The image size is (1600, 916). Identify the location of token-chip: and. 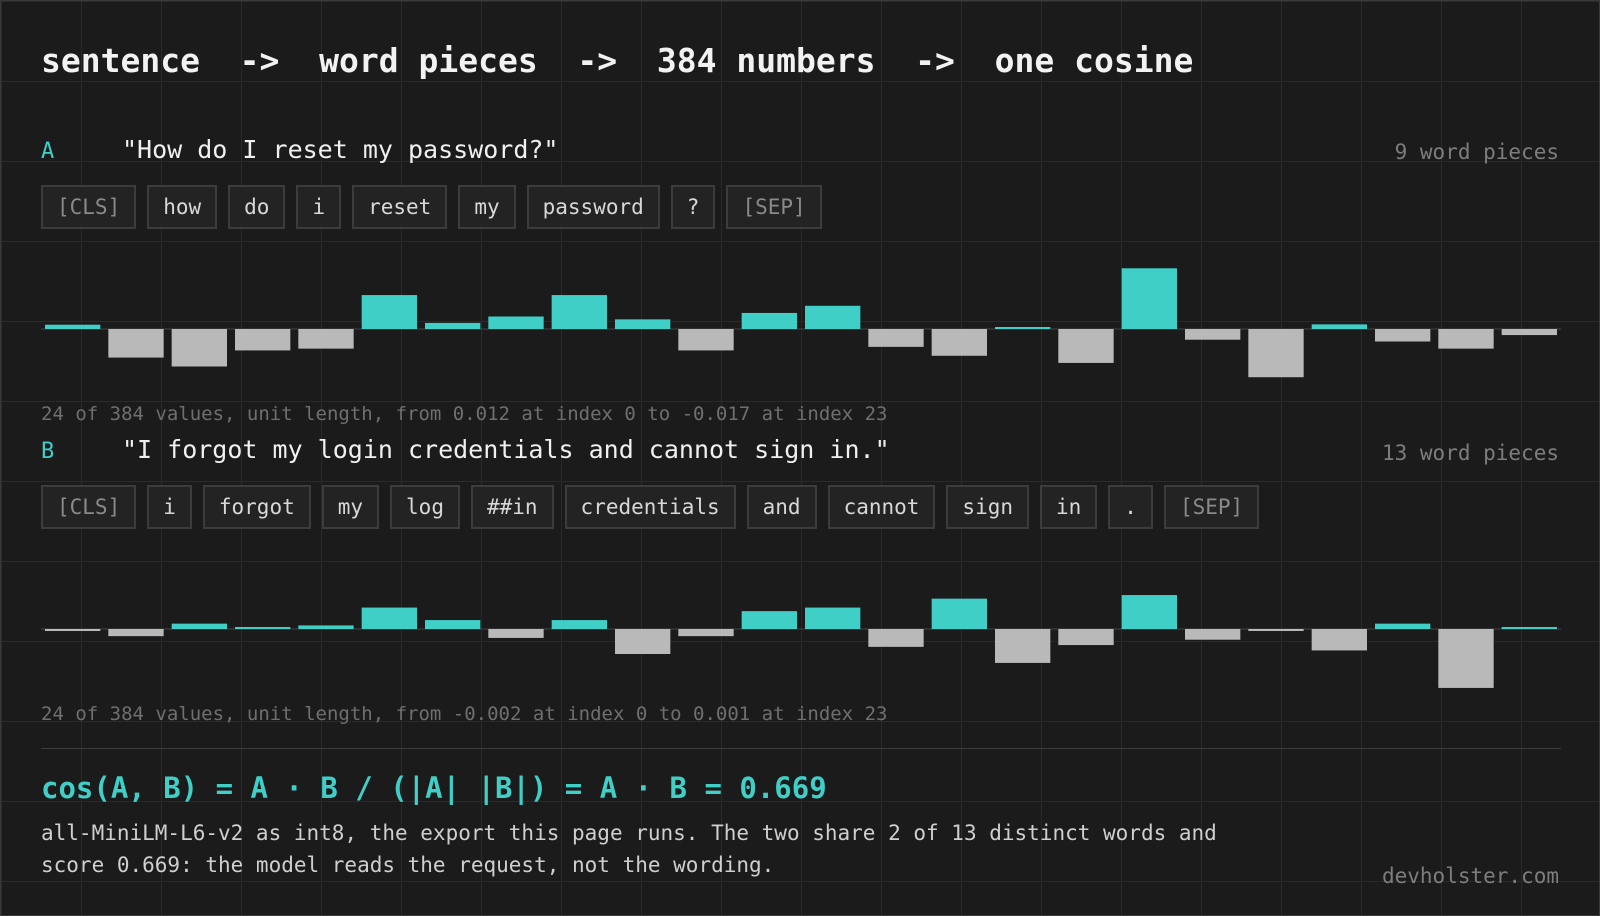
(781, 507).